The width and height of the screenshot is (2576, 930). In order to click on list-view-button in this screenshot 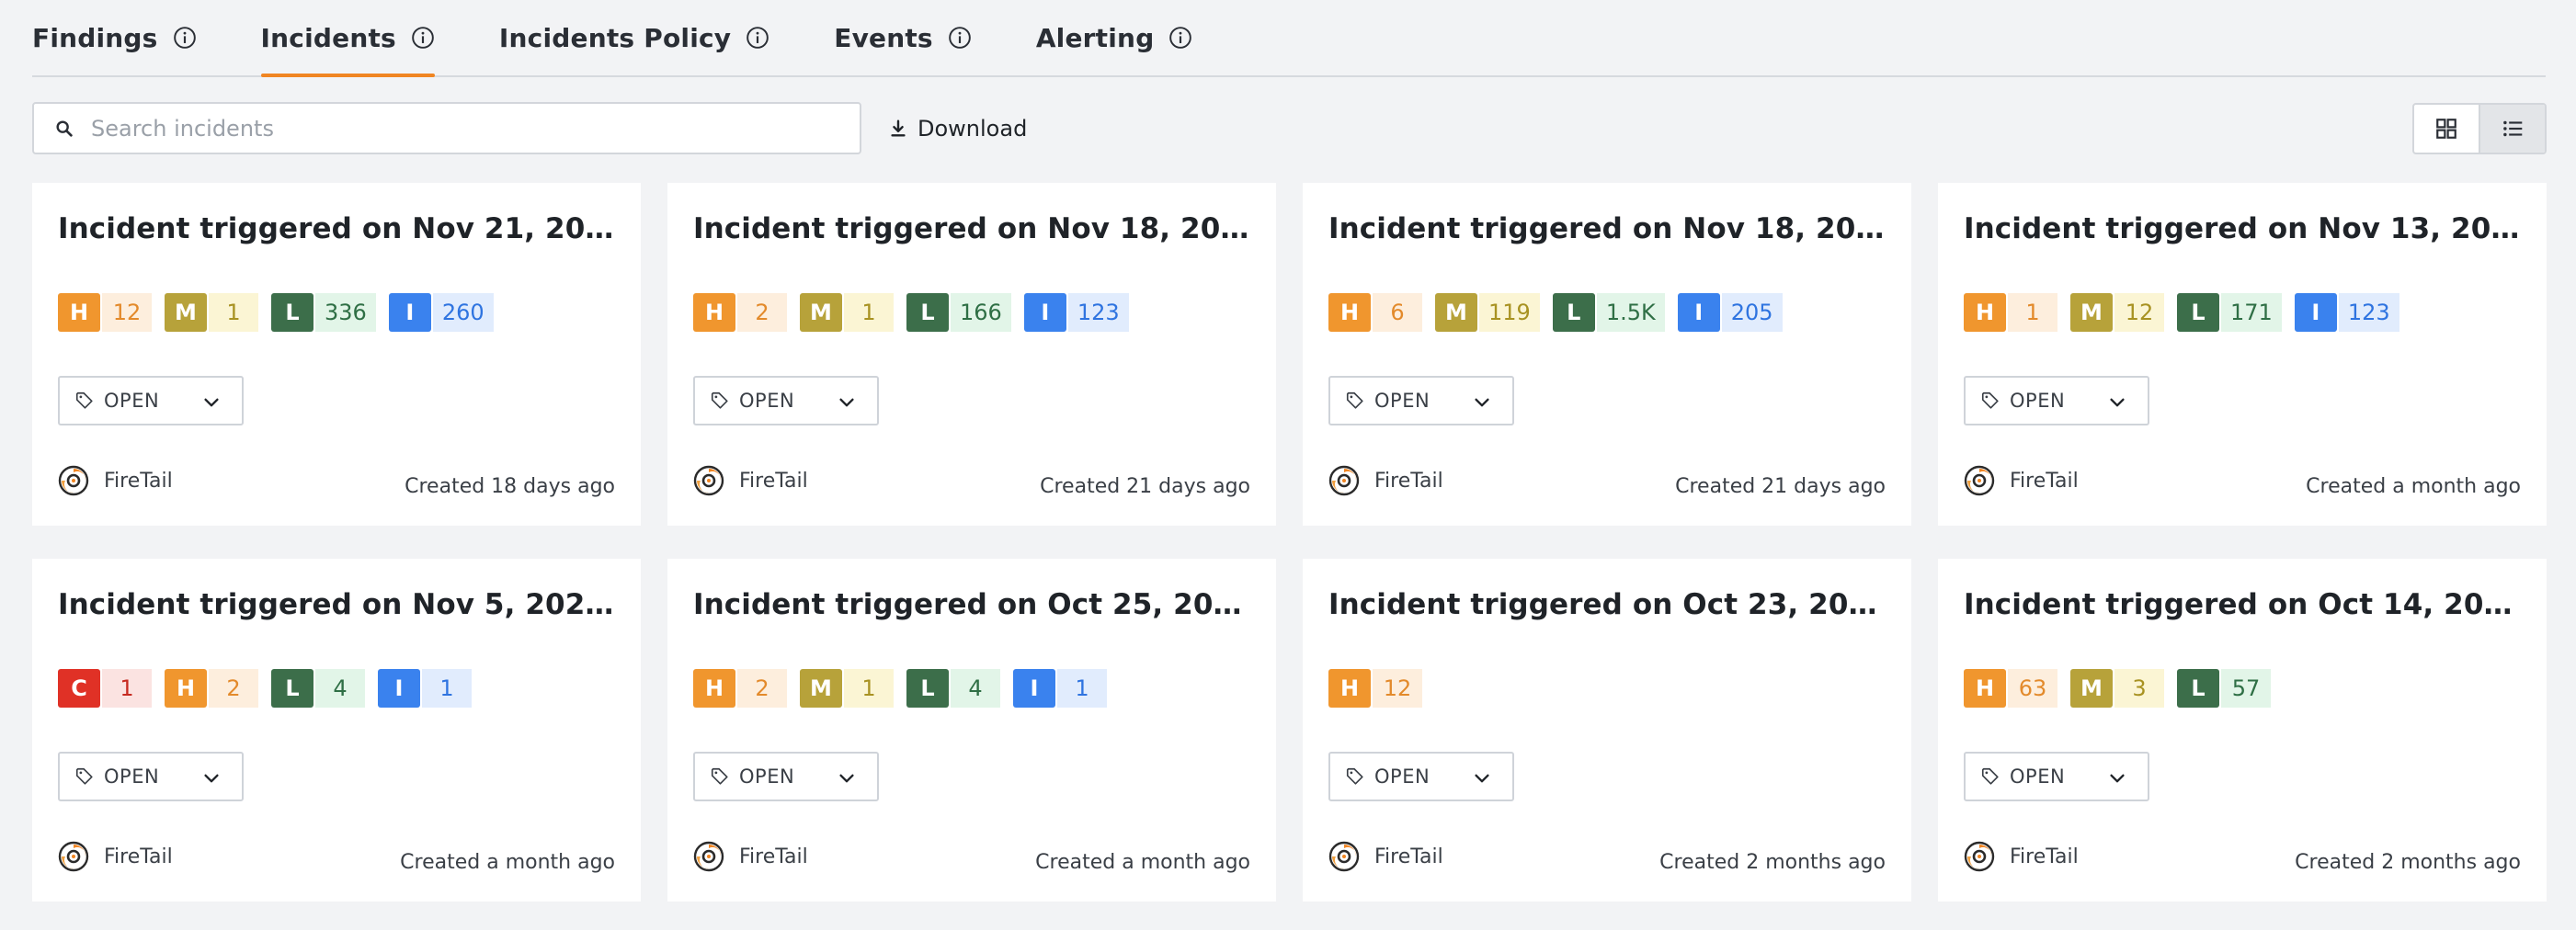, I will do `click(2512, 129)`.